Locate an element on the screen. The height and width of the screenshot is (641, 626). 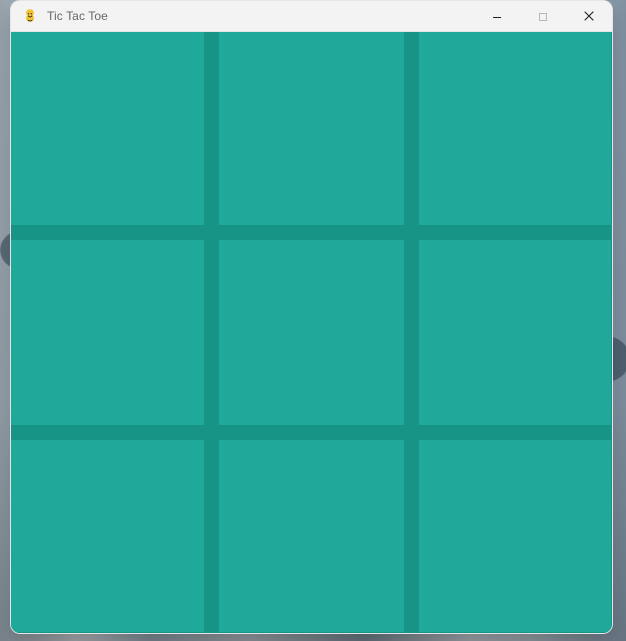
maximize-button is located at coordinates (543, 16).